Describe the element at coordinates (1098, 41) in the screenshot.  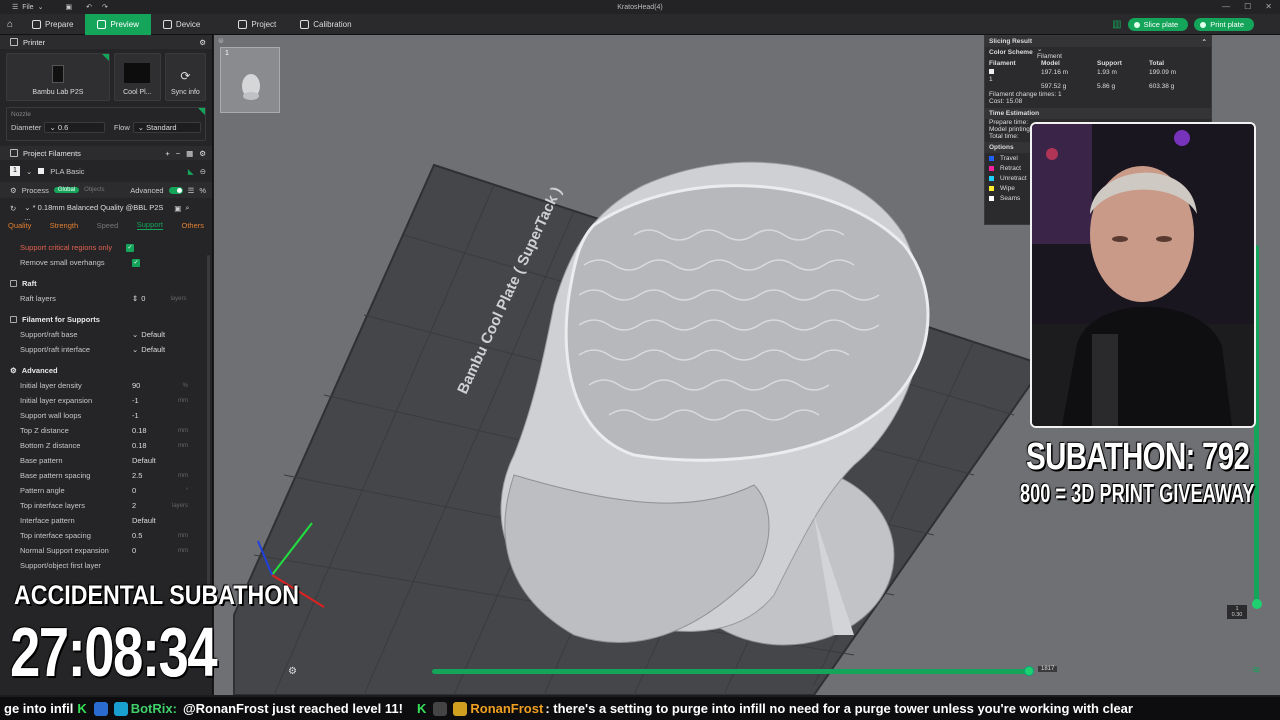
I see `slicing-result-header: Slicing Result ⌃` at that location.